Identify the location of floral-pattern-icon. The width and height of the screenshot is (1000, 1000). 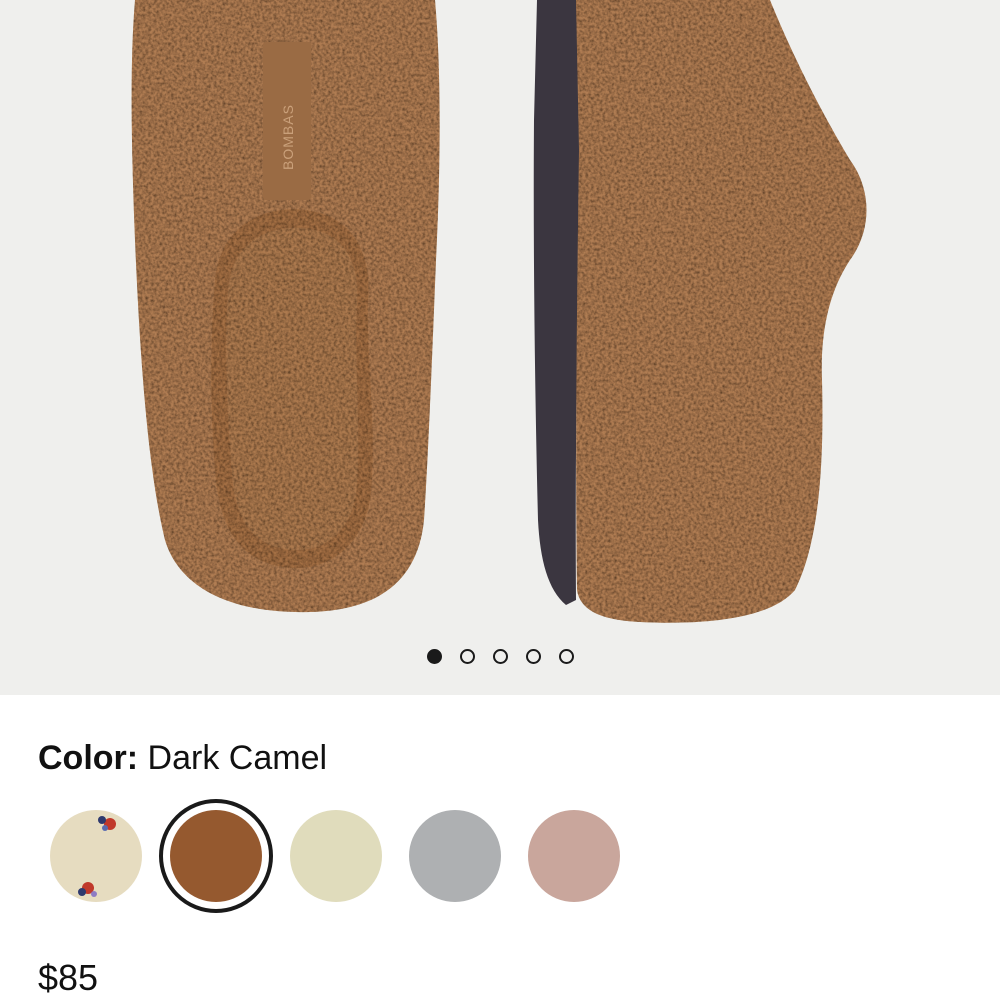
(97, 856).